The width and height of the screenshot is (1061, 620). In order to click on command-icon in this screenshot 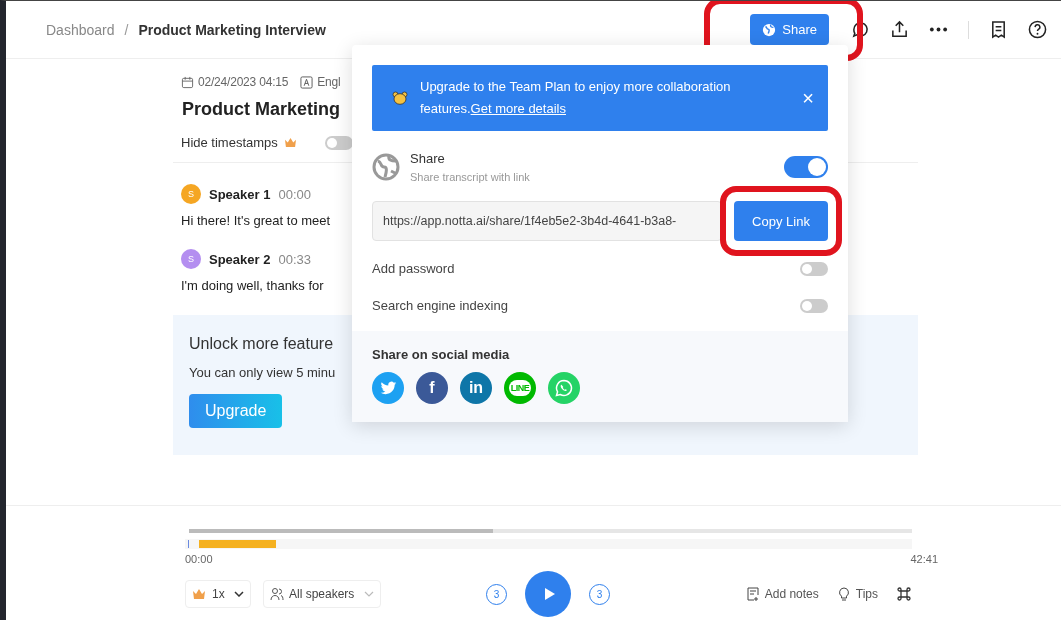, I will do `click(904, 594)`.